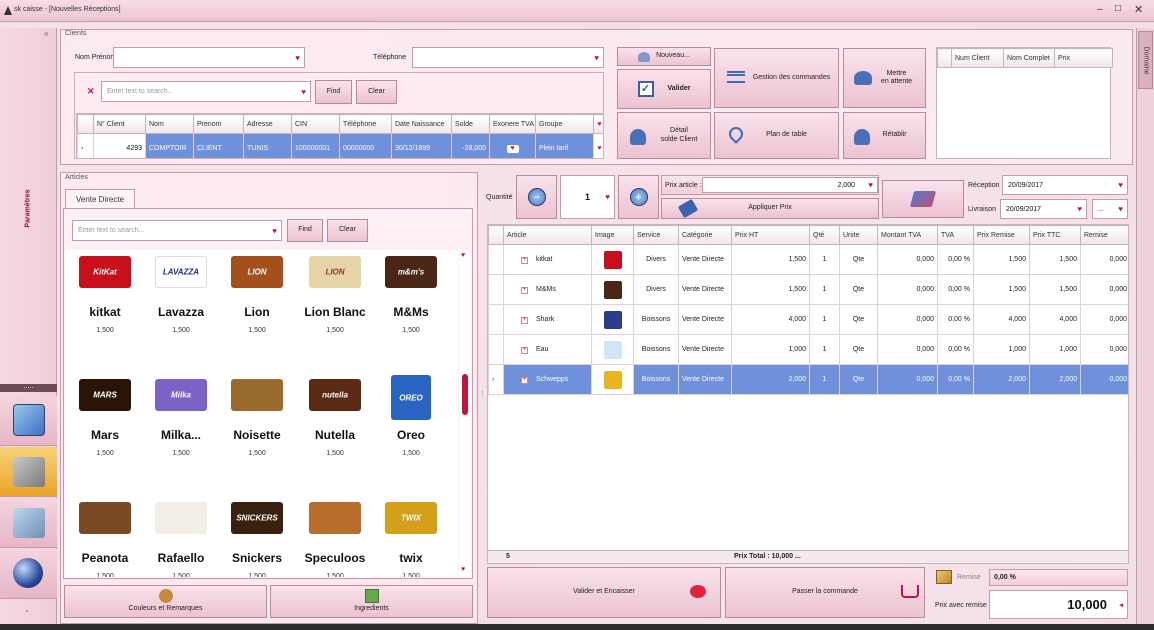  I want to click on calculator-button, so click(923, 199).